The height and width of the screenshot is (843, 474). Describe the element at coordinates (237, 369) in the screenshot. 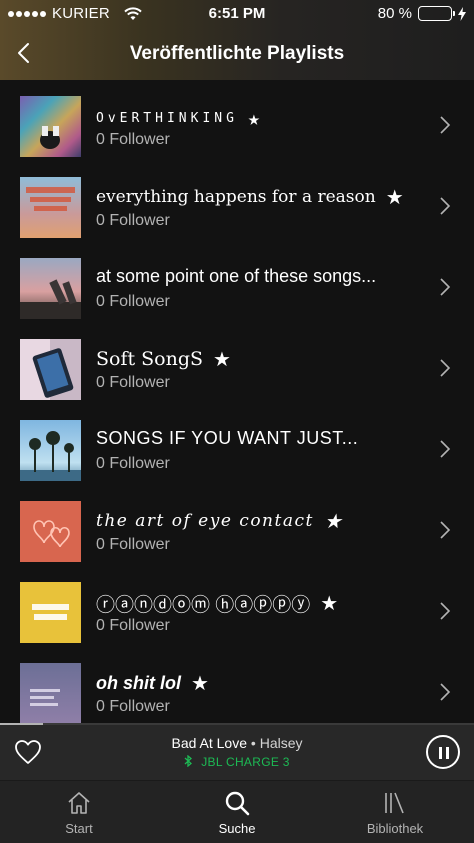

I see `playlist-row: Soft SongS ★ 0 Follower` at that location.